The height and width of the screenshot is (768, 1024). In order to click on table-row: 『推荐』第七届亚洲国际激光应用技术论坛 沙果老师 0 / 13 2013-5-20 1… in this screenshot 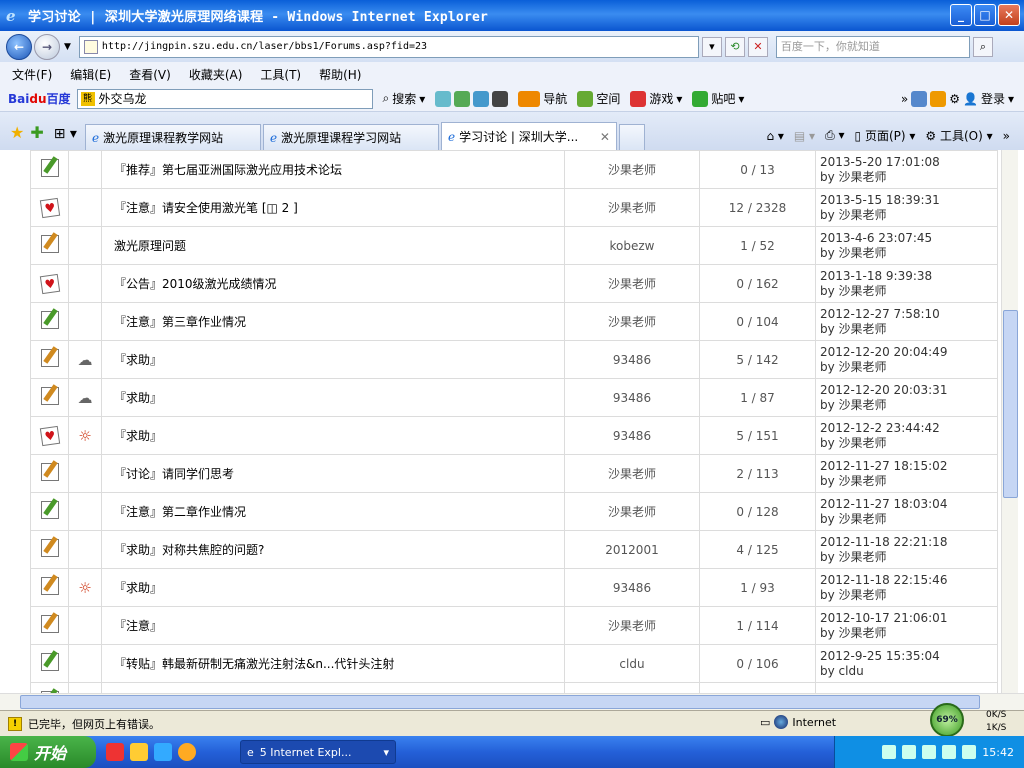, I will do `click(514, 169)`.